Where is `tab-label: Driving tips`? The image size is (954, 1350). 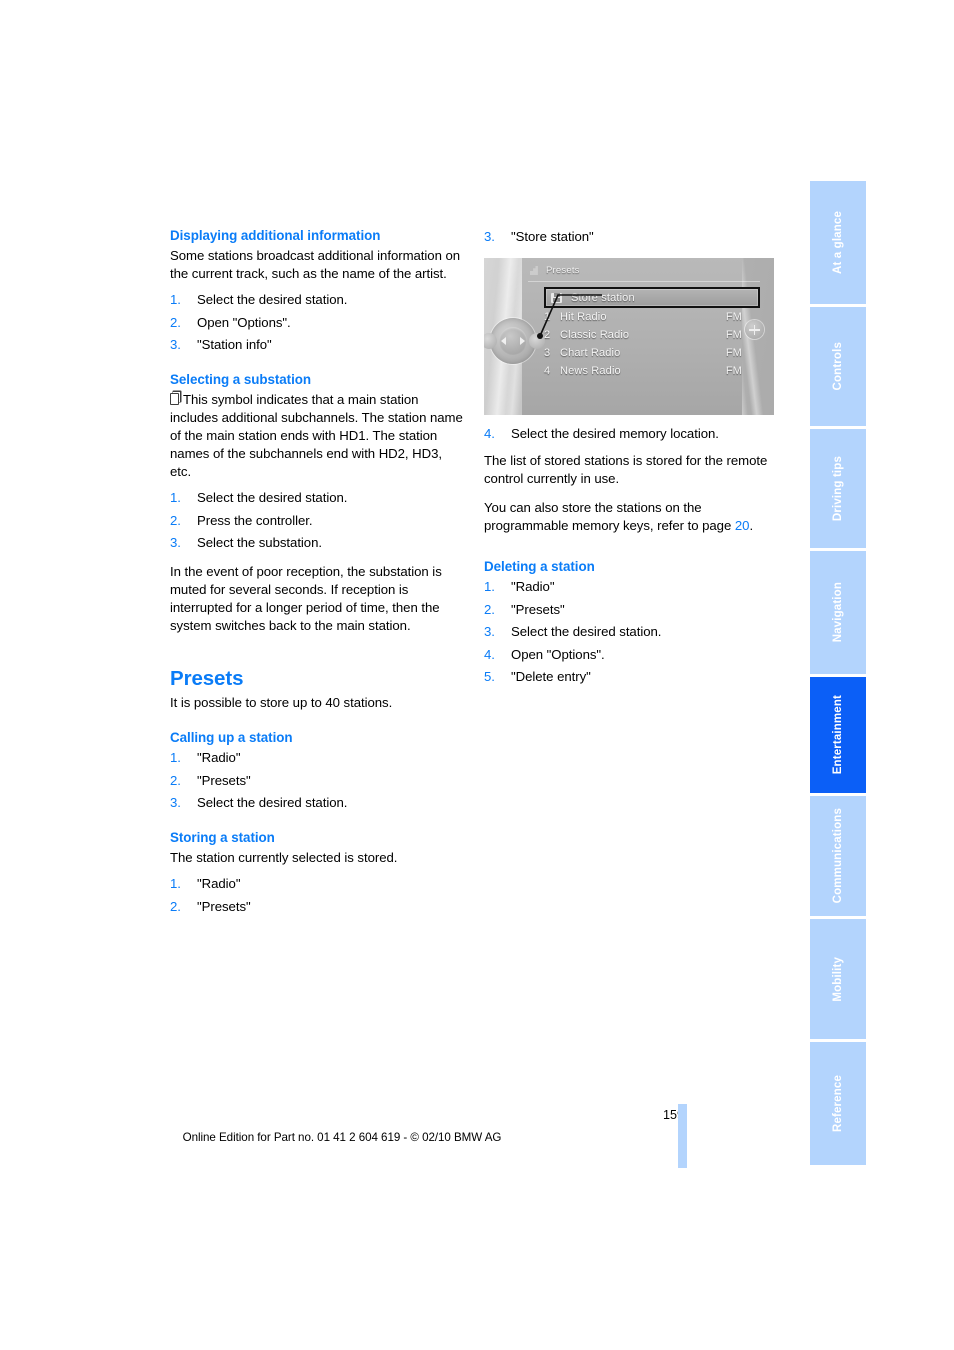
tab-label: Driving tips is located at coordinates (838, 488).